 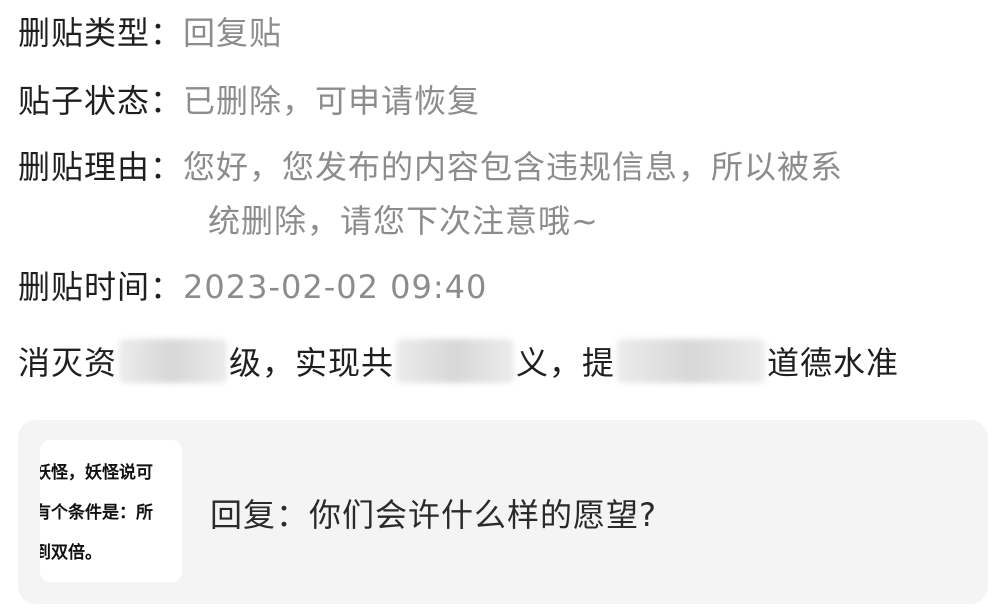 I want to click on delete-time-row: 删贴时间： 2023-02-02 09:40, so click(x=252, y=285).